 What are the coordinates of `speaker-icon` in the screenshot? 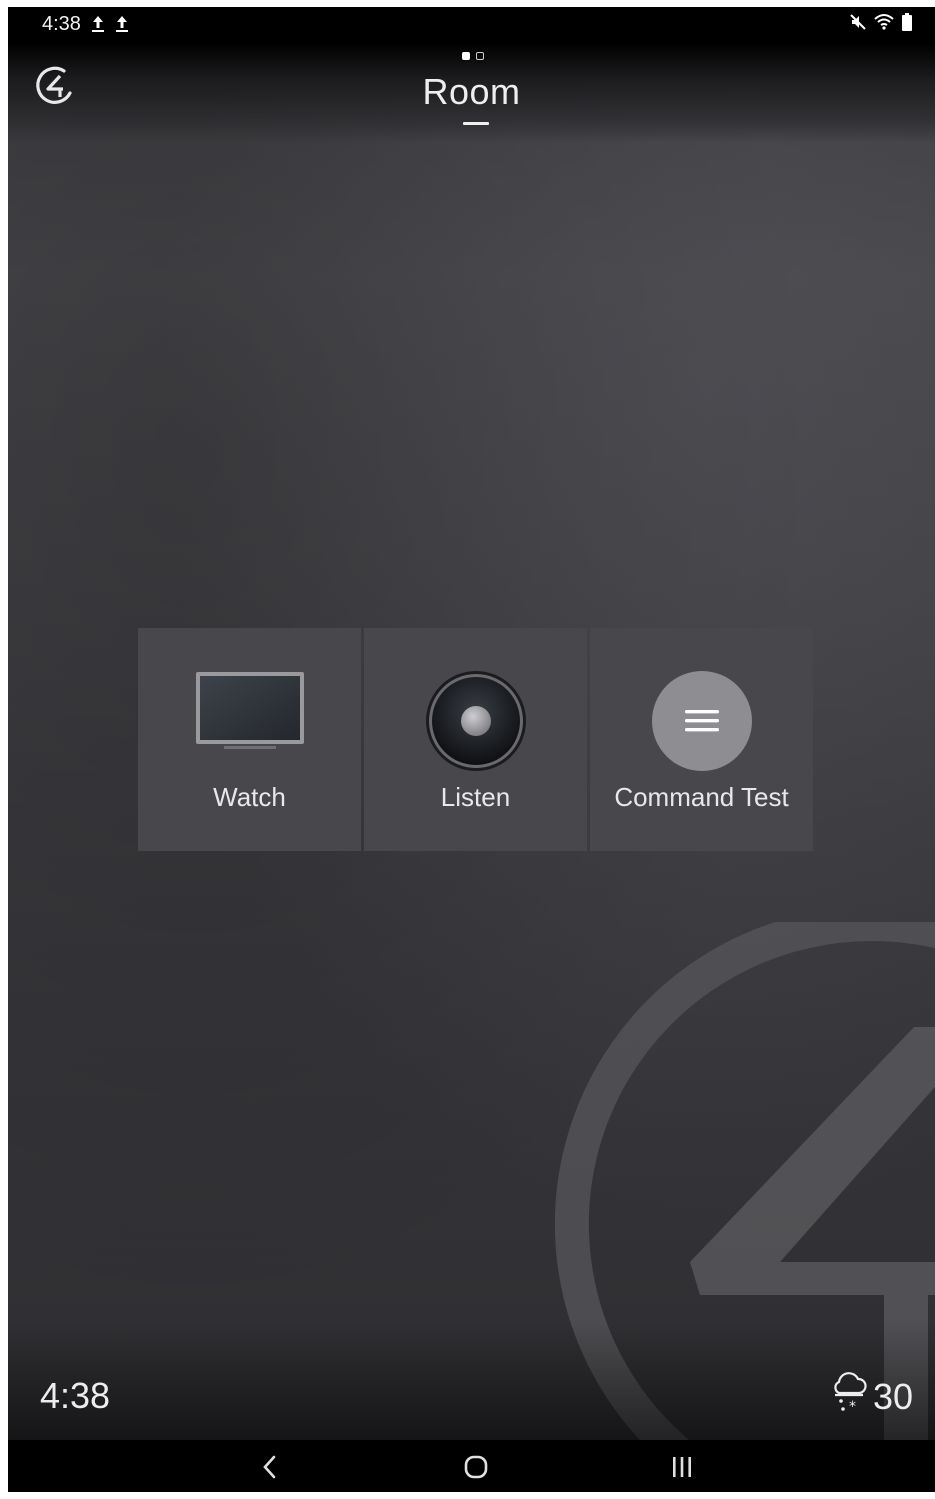 It's located at (476, 723).